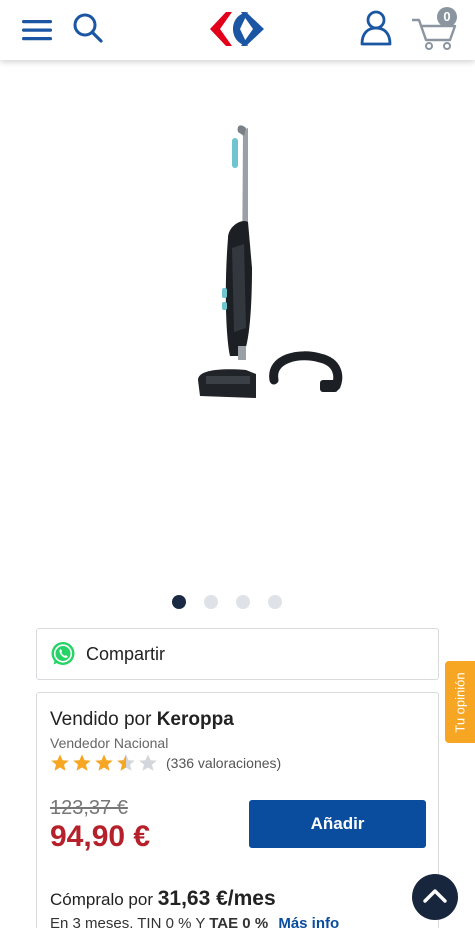 The height and width of the screenshot is (928, 475). I want to click on whatsapp-icon, so click(63, 653).